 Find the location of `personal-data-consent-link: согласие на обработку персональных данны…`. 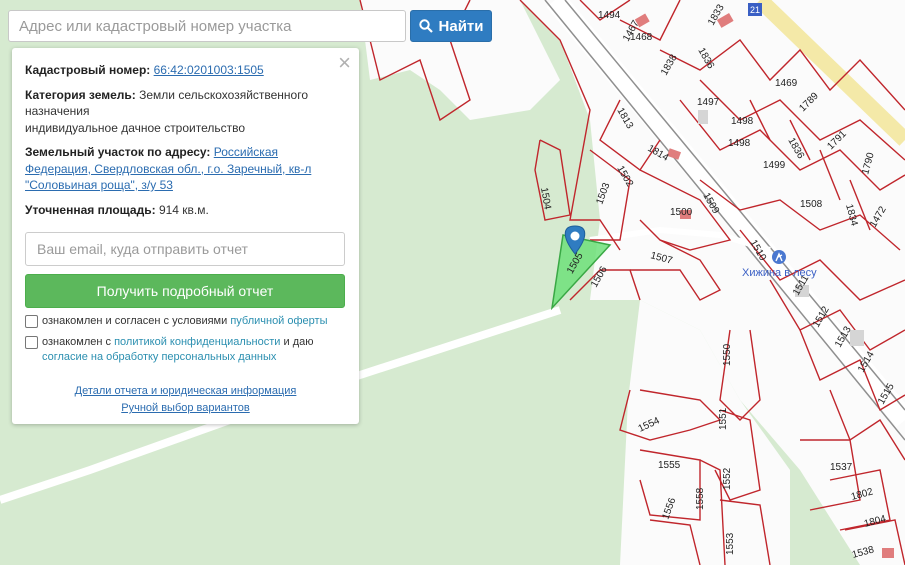

personal-data-consent-link: согласие на обработку персональных данны… is located at coordinates (159, 357).